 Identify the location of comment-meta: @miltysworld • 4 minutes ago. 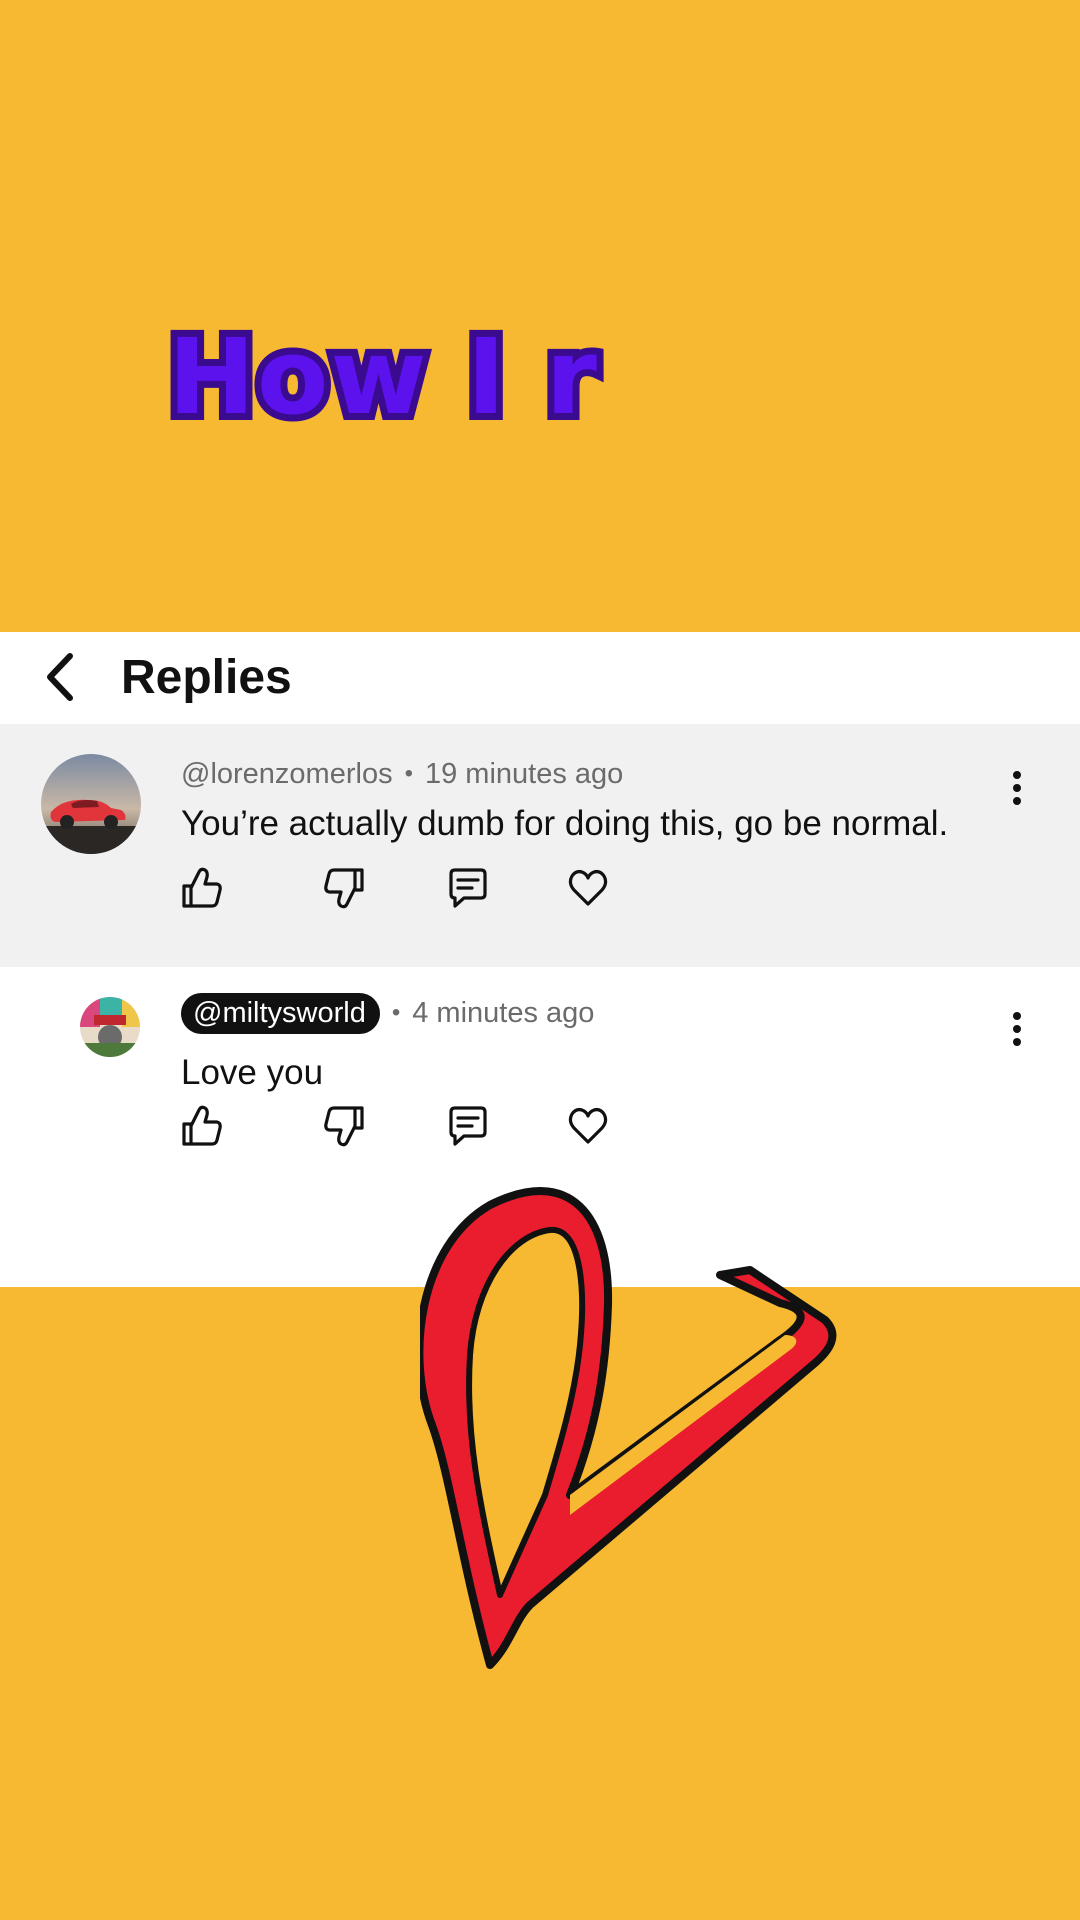
(387, 1013).